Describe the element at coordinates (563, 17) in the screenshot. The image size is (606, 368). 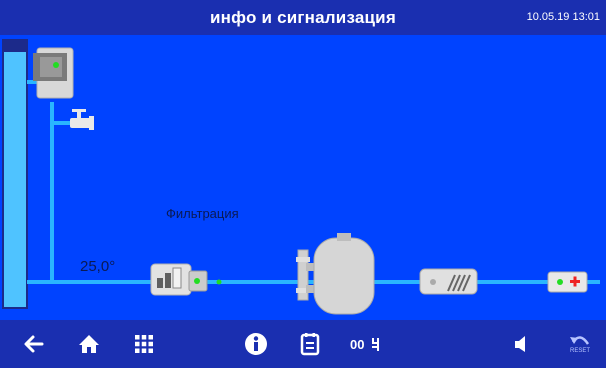
I see `datetime-display: 10.05.19 13:01` at that location.